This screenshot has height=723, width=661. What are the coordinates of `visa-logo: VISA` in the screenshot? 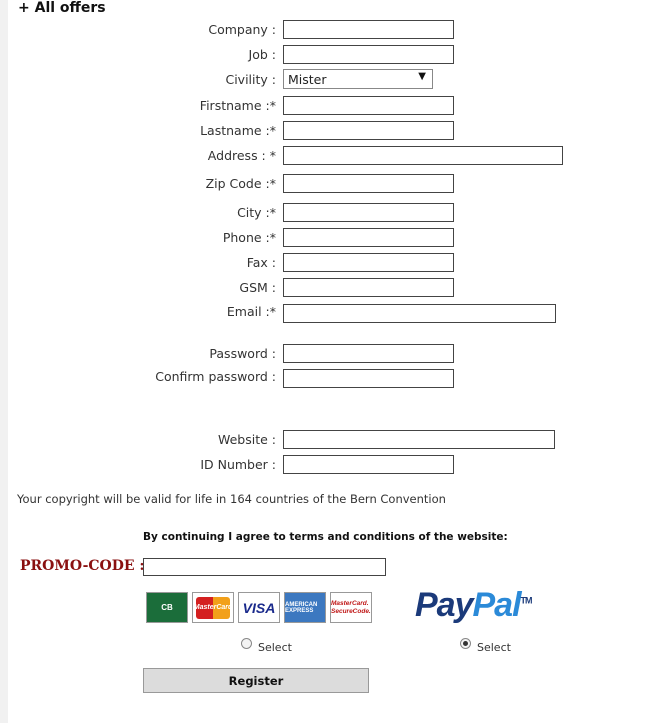 It's located at (259, 607).